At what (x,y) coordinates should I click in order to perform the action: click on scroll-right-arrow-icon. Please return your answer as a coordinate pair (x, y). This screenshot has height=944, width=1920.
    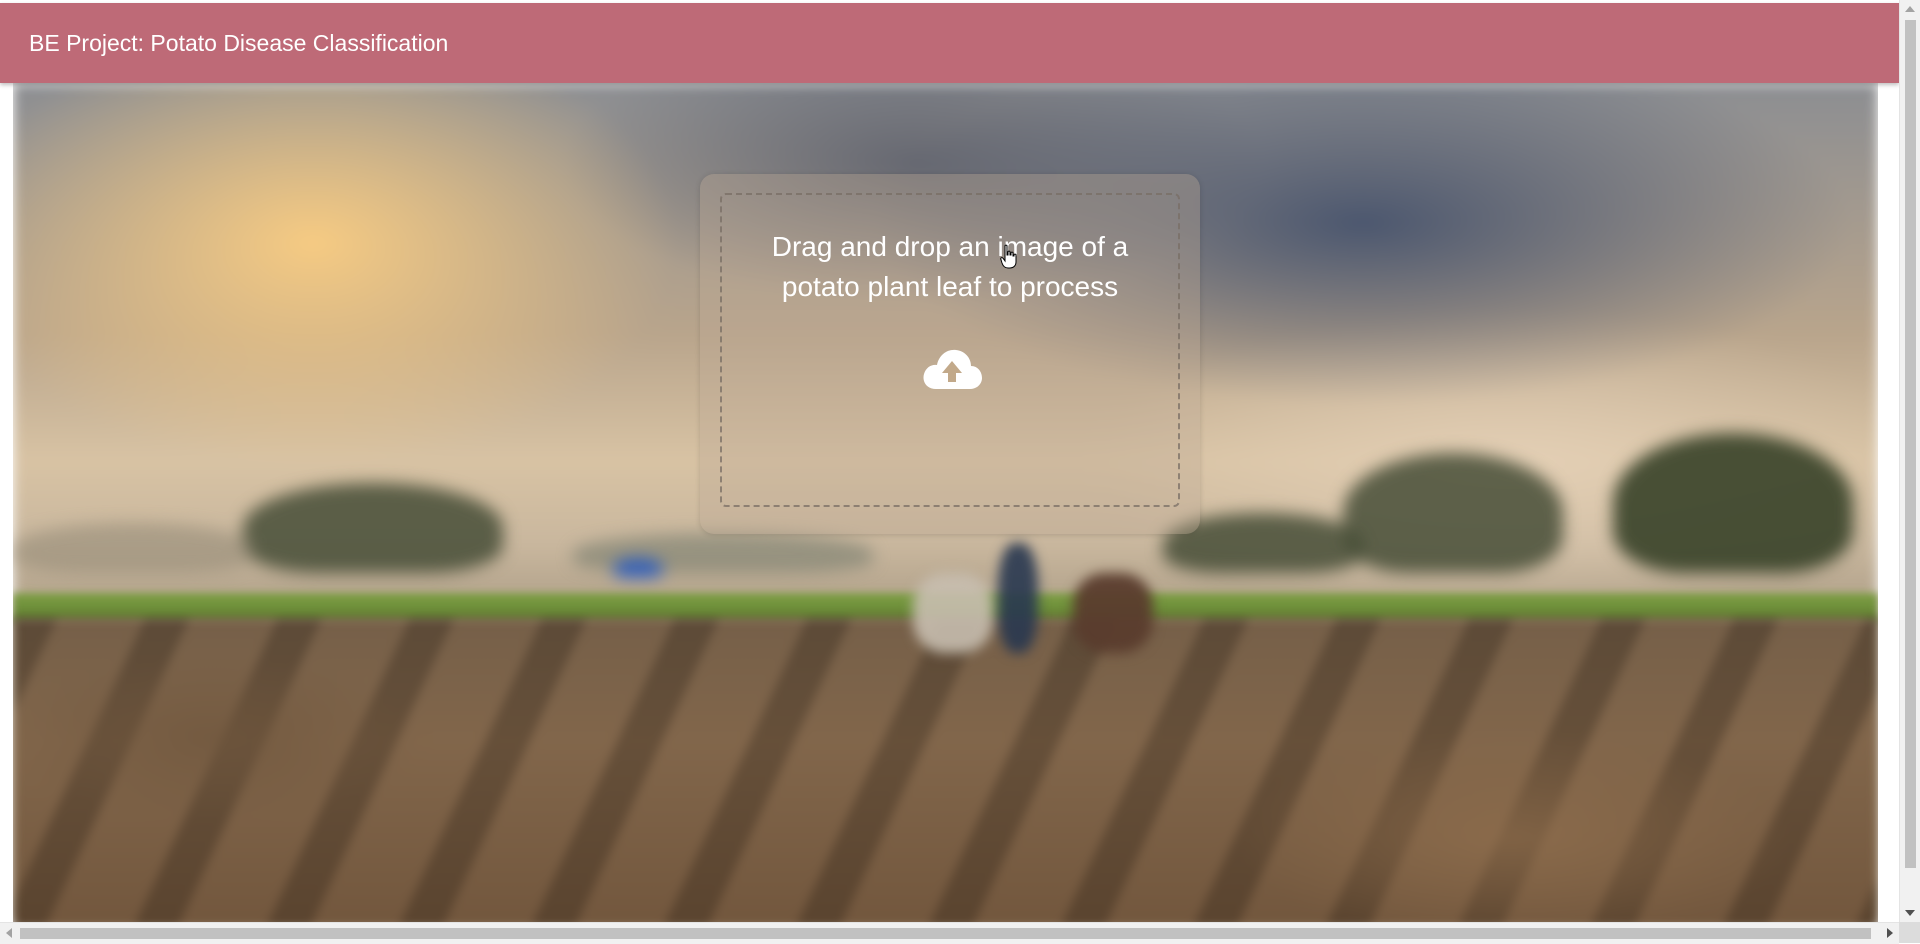
    Looking at the image, I should click on (1890, 933).